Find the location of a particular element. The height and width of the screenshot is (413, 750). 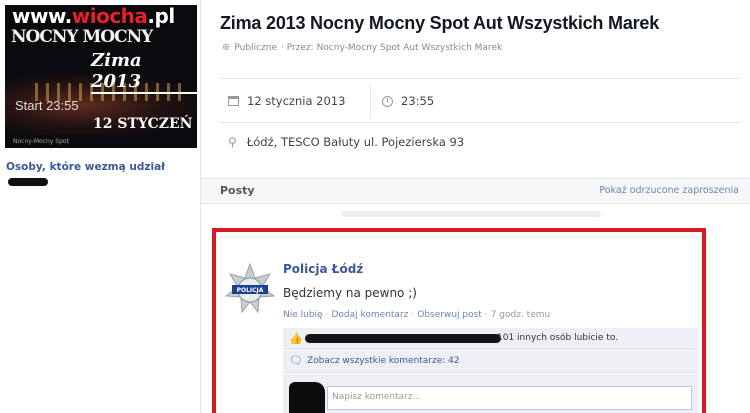

likes-row: 👍 101 innych osób lubicie to. is located at coordinates (490, 339).